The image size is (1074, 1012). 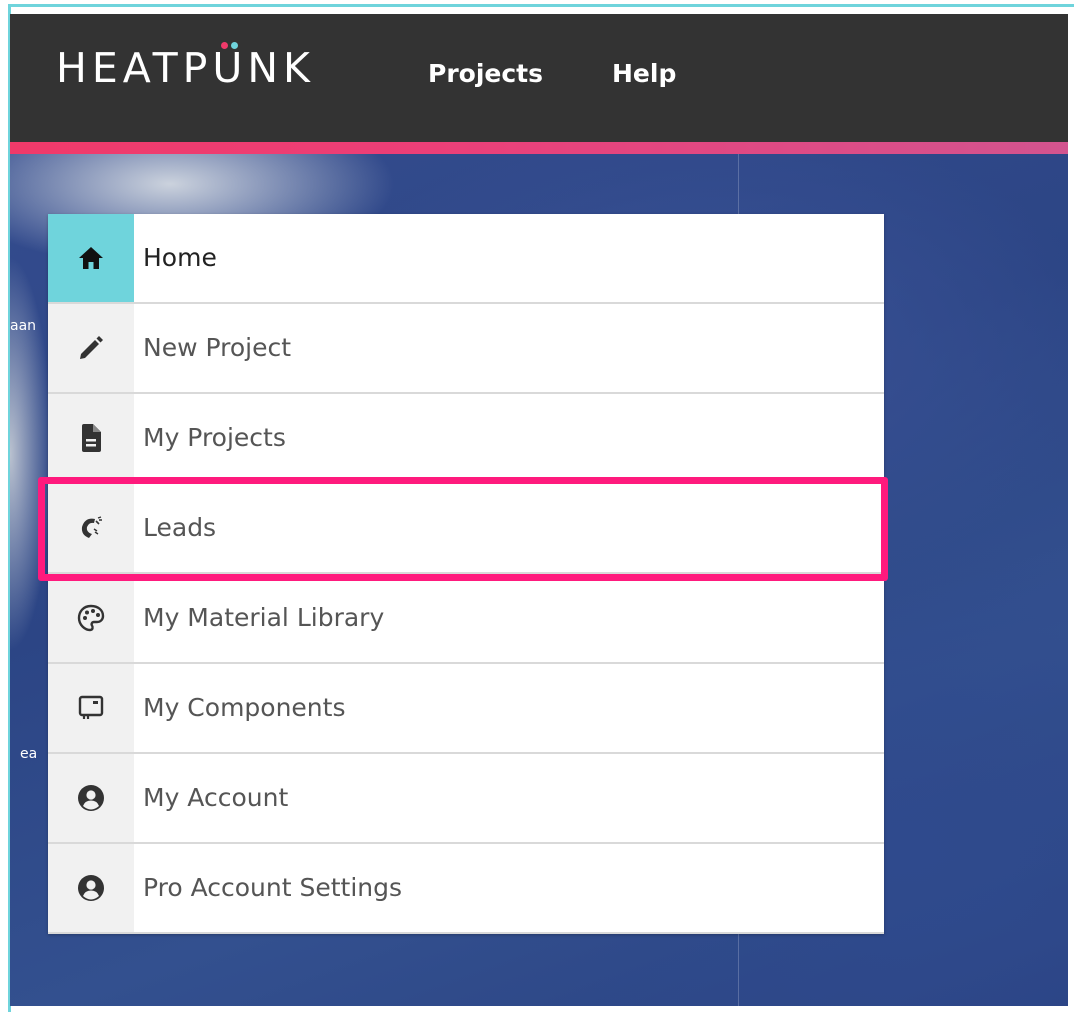 What do you see at coordinates (466, 529) in the screenshot?
I see `menu-item-leads: Leads` at bounding box center [466, 529].